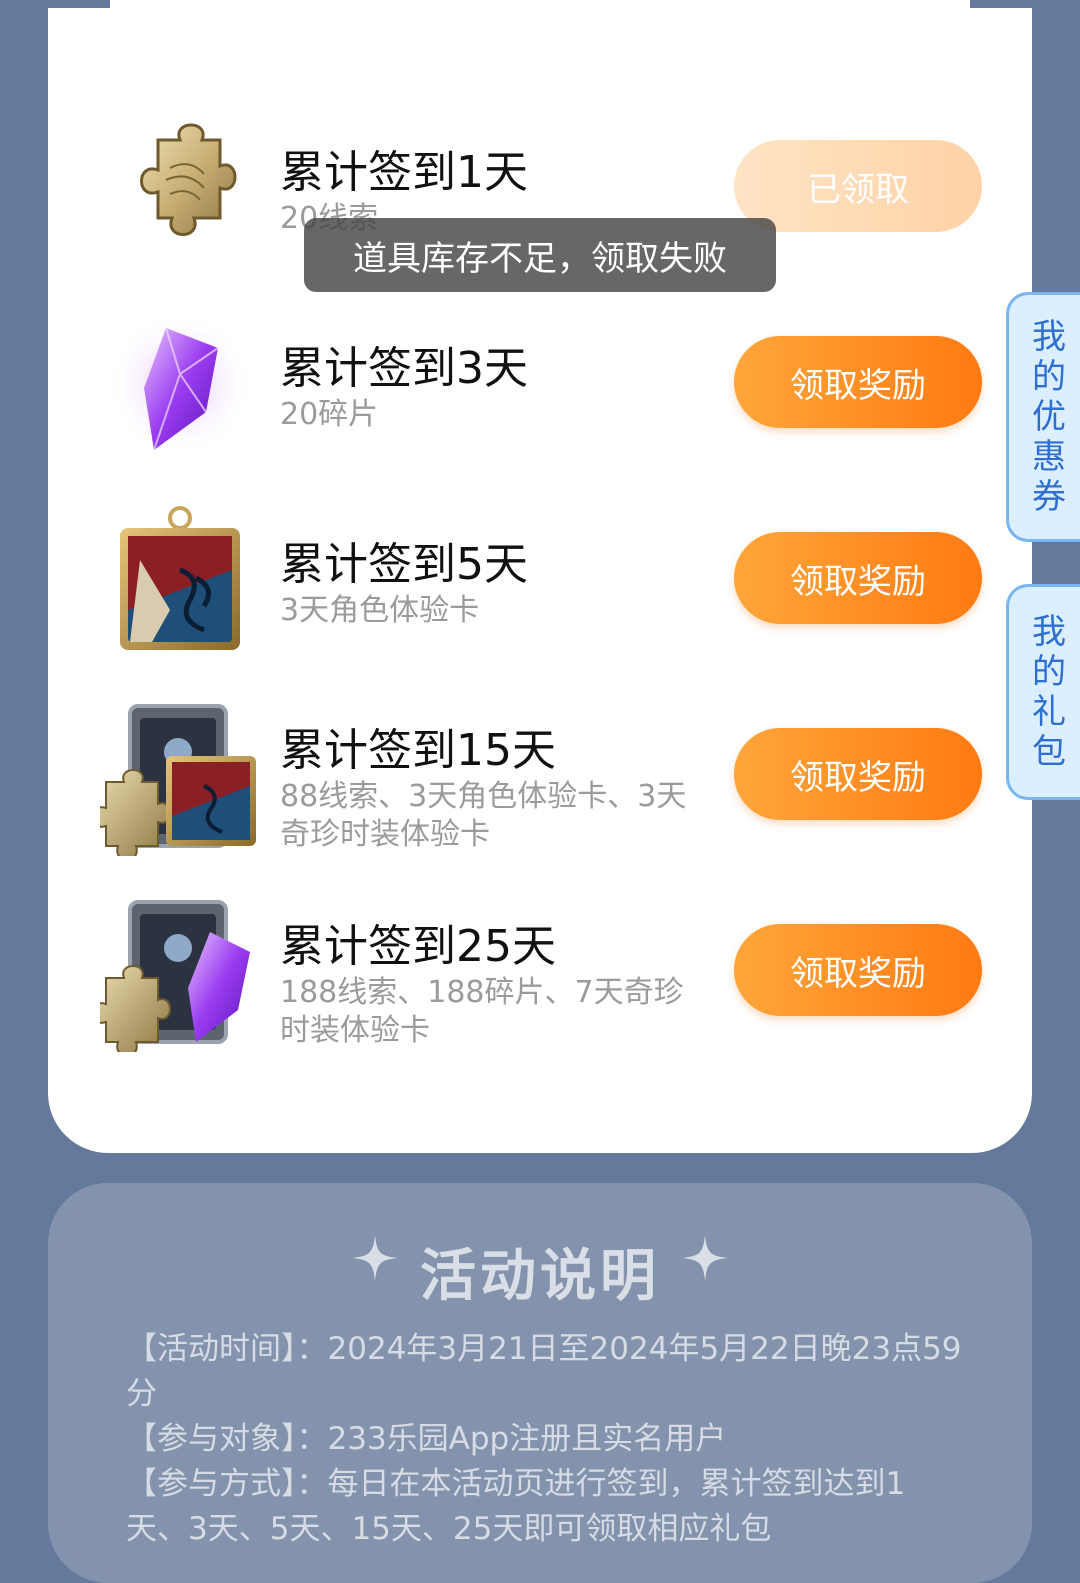 The height and width of the screenshot is (1583, 1080). I want to click on reward-desc: 3天角色体验卡, so click(380, 610).